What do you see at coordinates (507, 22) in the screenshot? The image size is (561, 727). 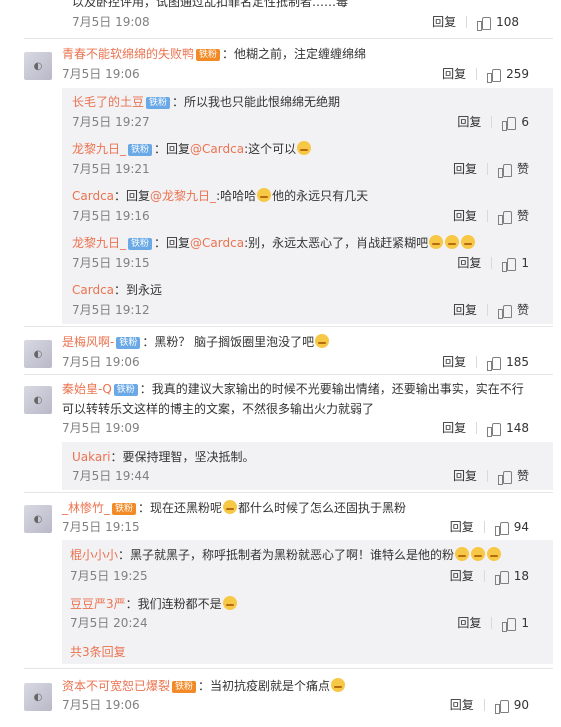 I see `like-count: 108` at bounding box center [507, 22].